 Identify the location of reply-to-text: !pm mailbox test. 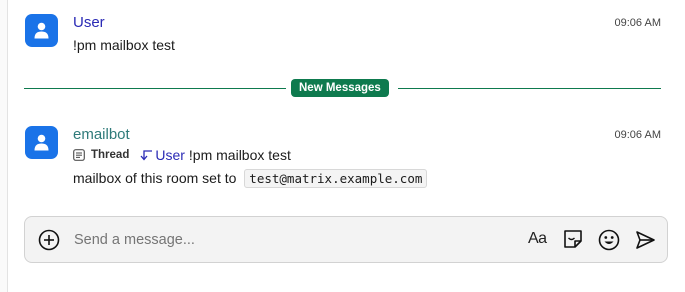
(240, 155).